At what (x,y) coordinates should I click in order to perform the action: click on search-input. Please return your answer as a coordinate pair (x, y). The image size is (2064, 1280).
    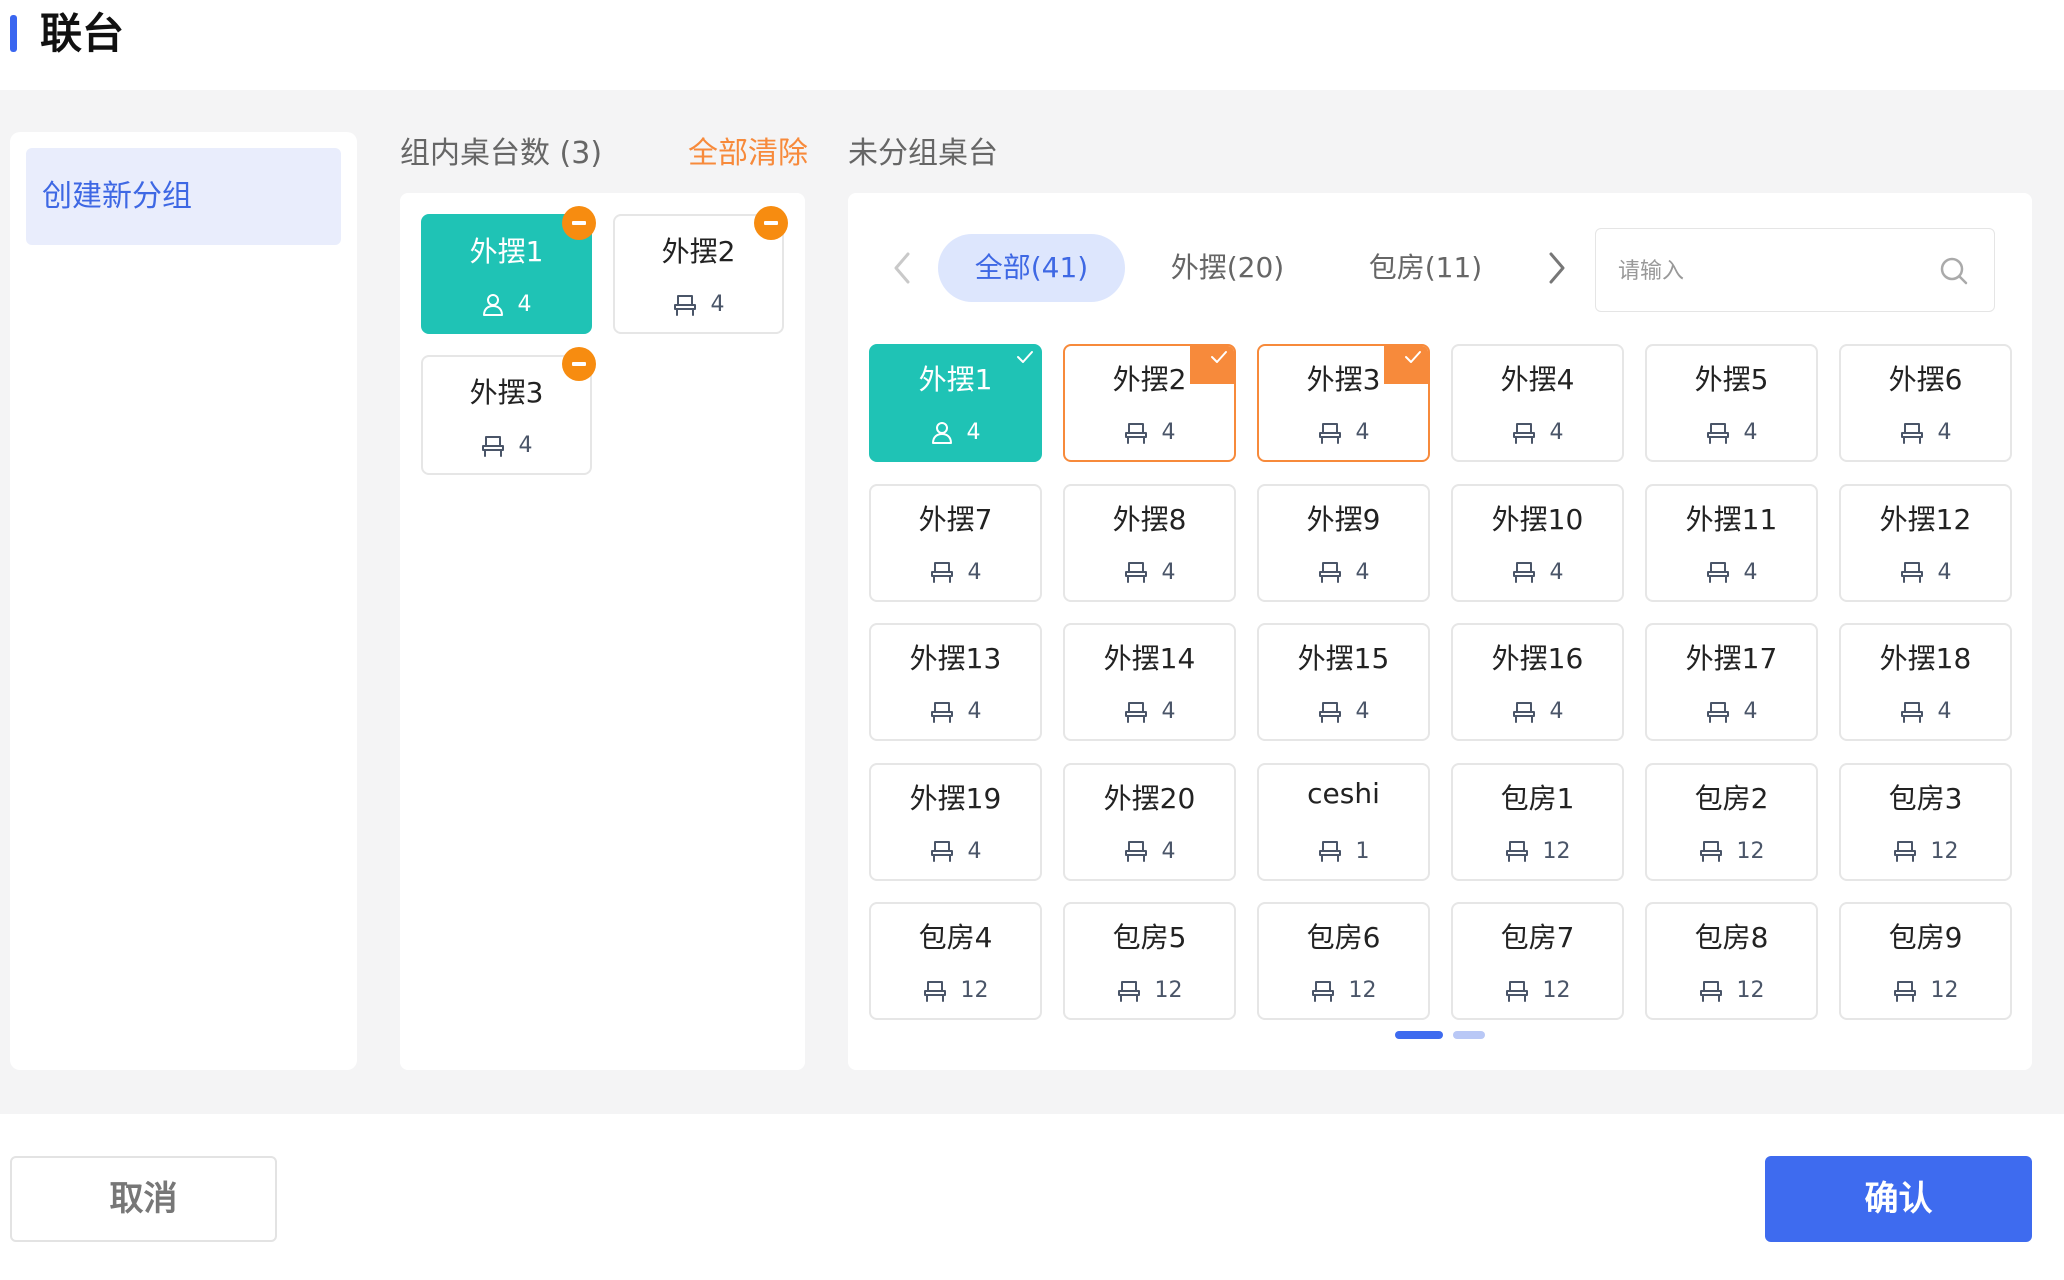
    Looking at the image, I should click on (1768, 271).